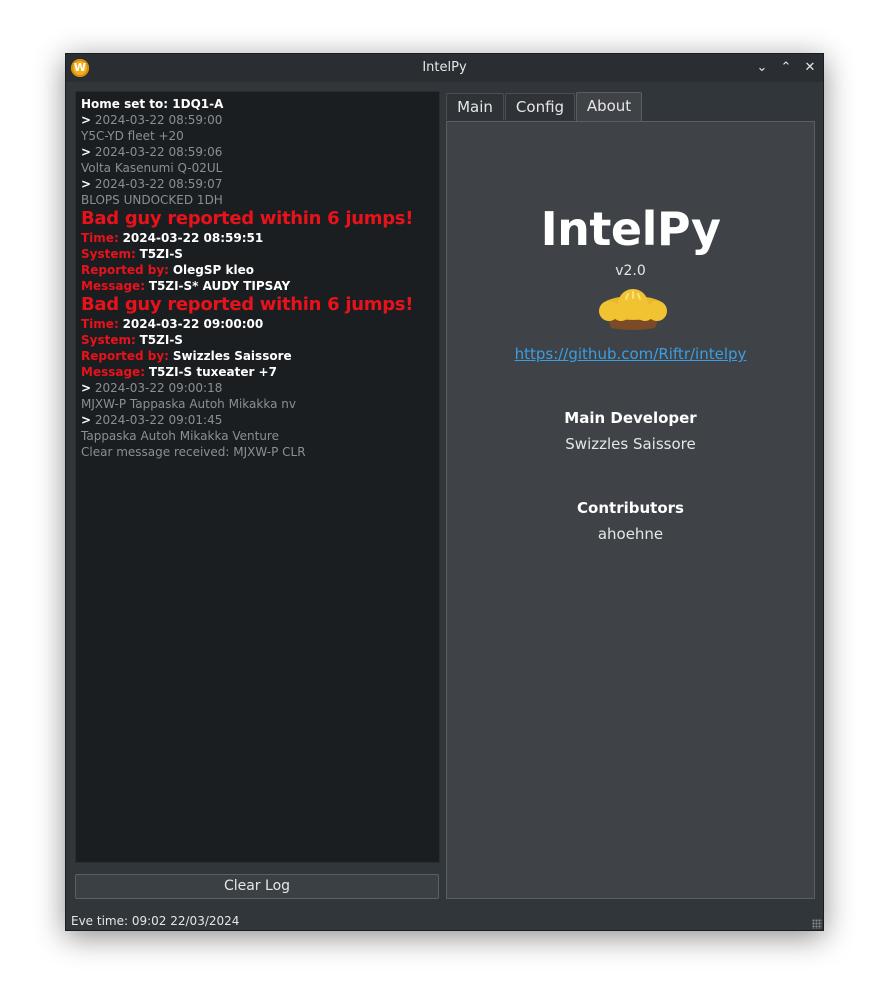  What do you see at coordinates (193, 238) in the screenshot?
I see `alert-time: 2024-03-22 08:59:51` at bounding box center [193, 238].